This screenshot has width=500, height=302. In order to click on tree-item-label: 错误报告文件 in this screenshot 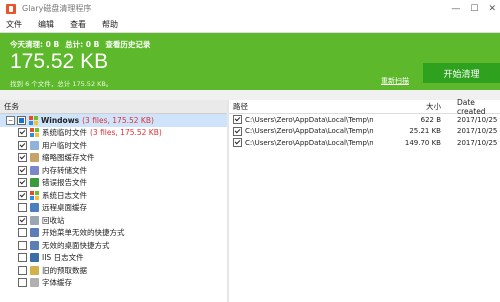, I will do `click(64, 183)`.